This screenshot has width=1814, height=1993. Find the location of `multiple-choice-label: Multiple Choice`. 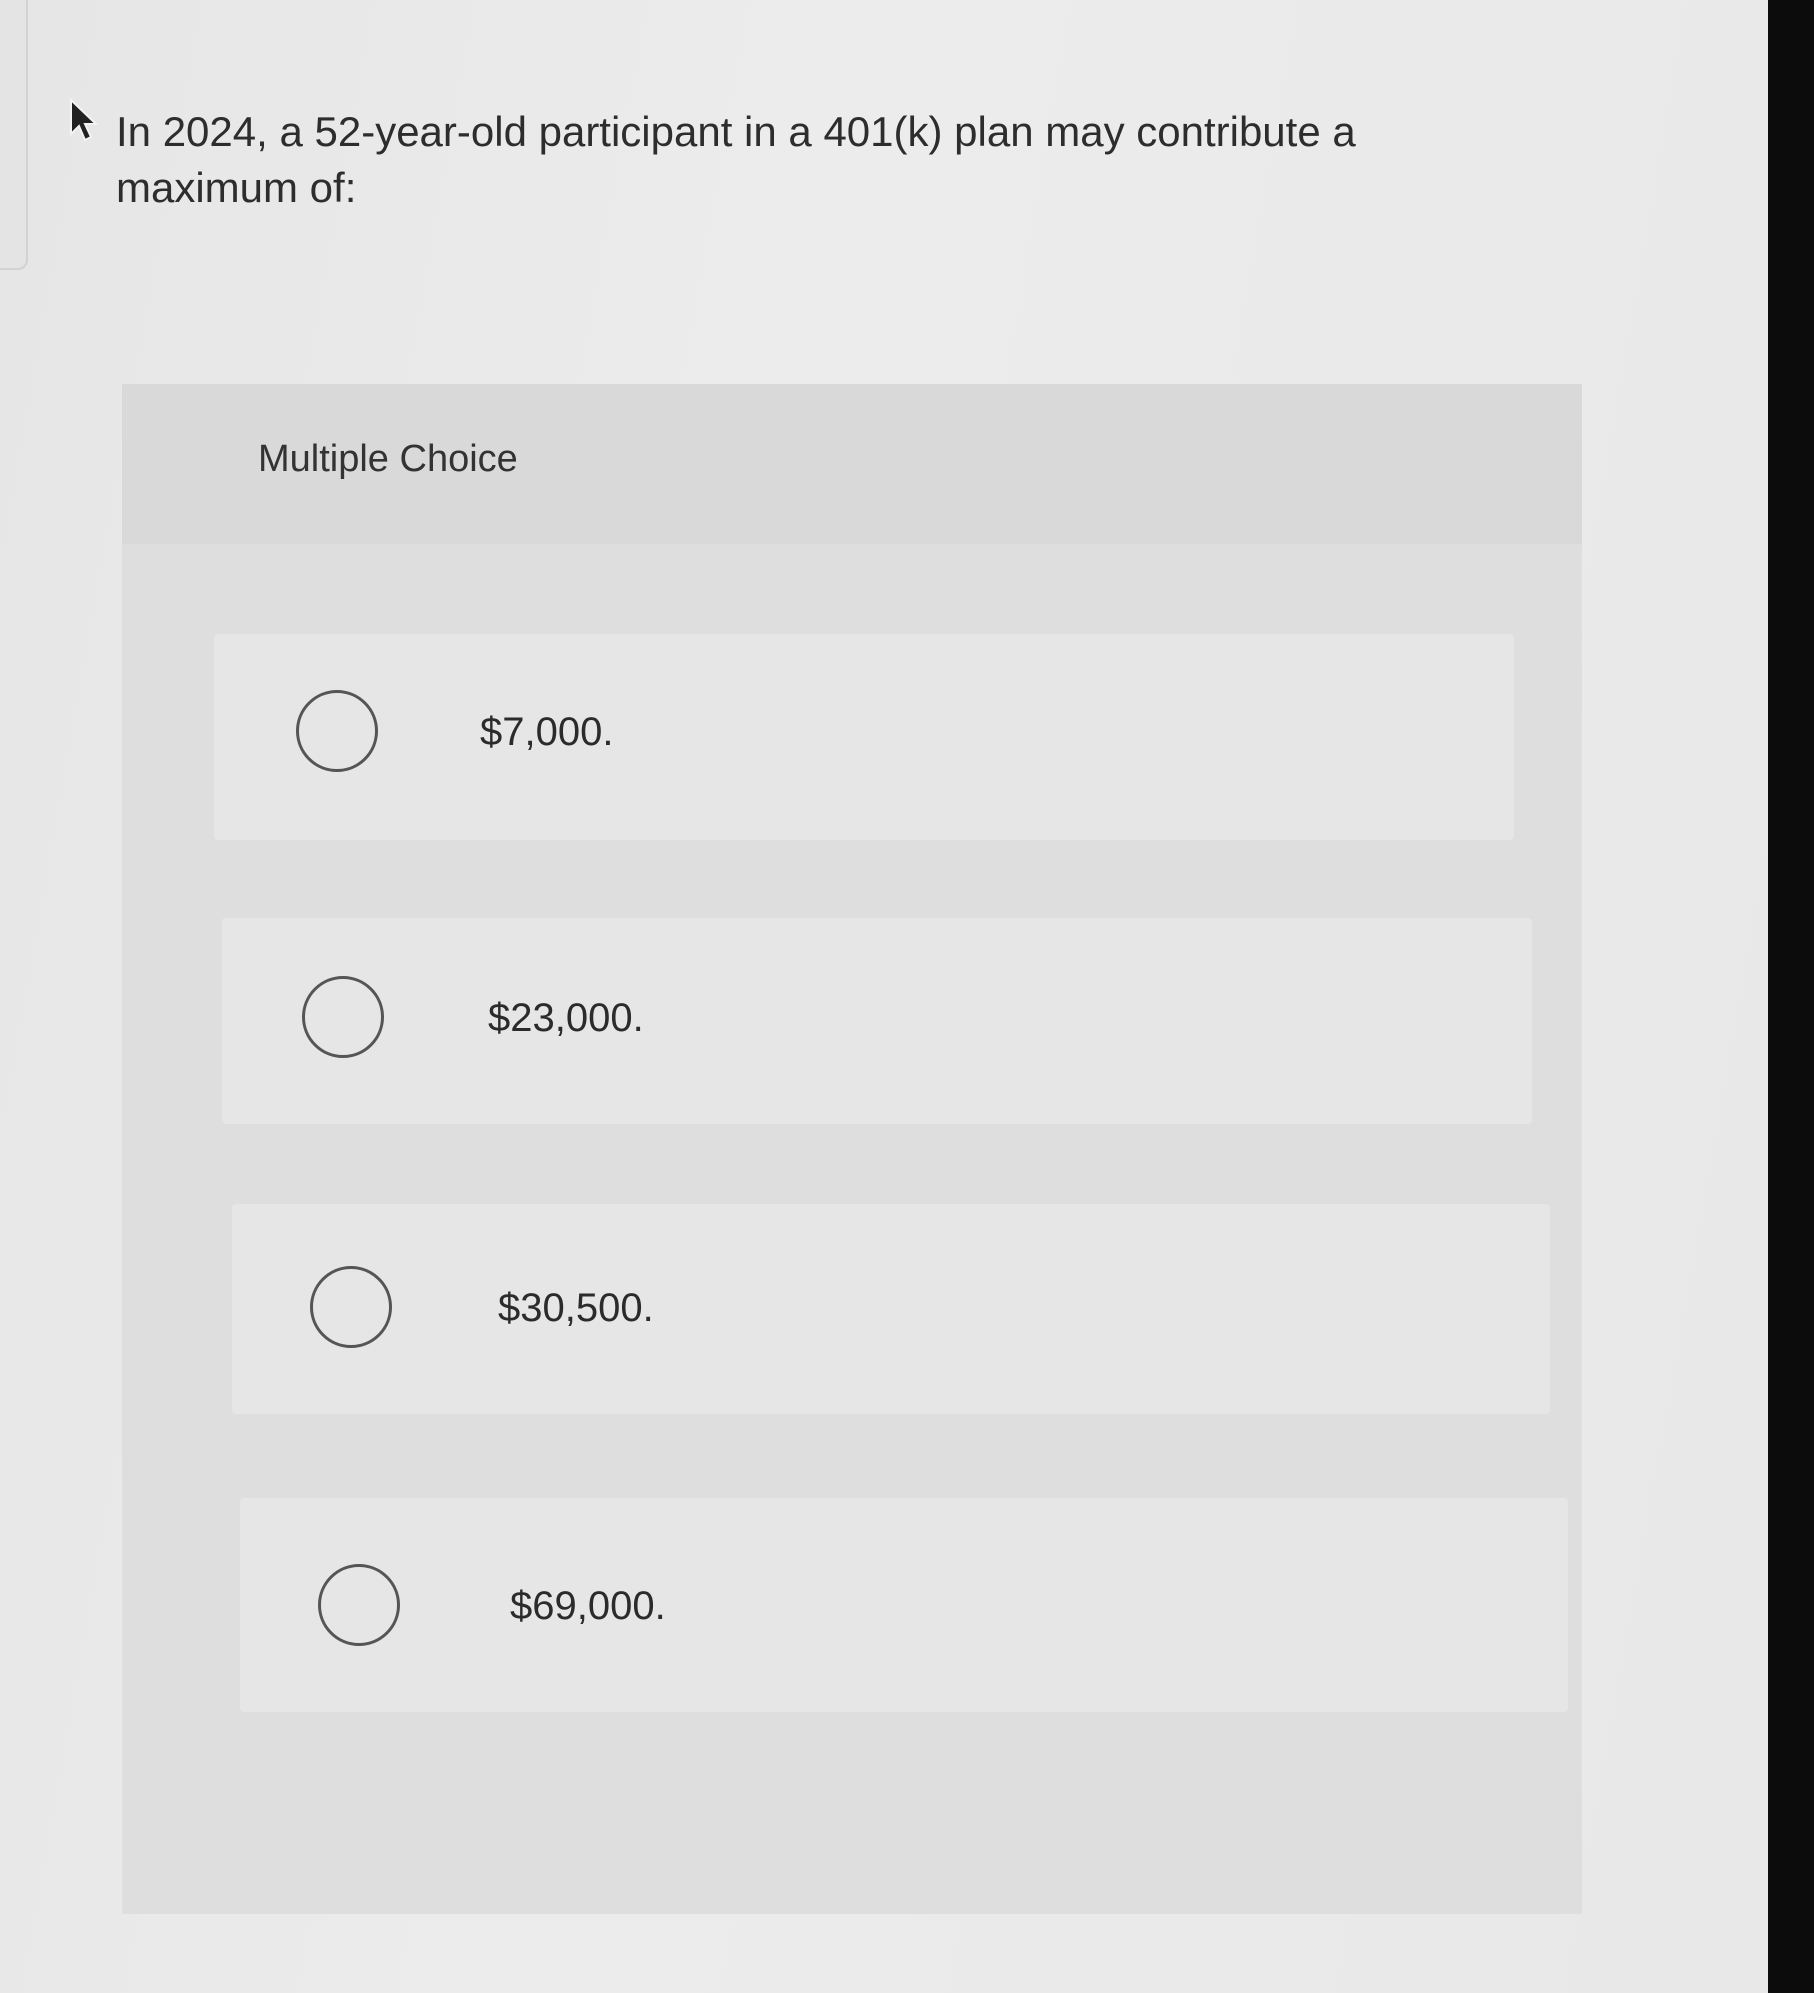

multiple-choice-label: Multiple Choice is located at coordinates (388, 459).